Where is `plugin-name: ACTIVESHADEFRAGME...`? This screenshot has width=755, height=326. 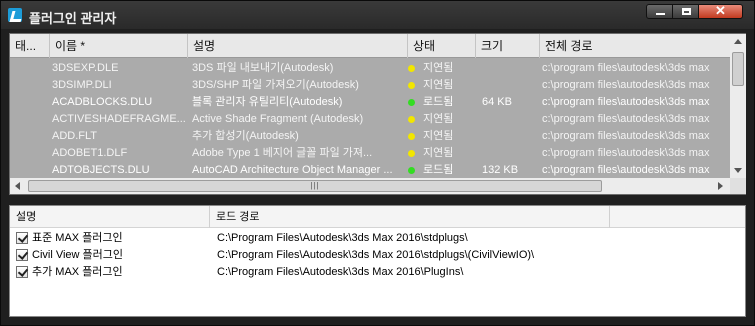 plugin-name: ACTIVESHADEFRAGME... is located at coordinates (119, 119).